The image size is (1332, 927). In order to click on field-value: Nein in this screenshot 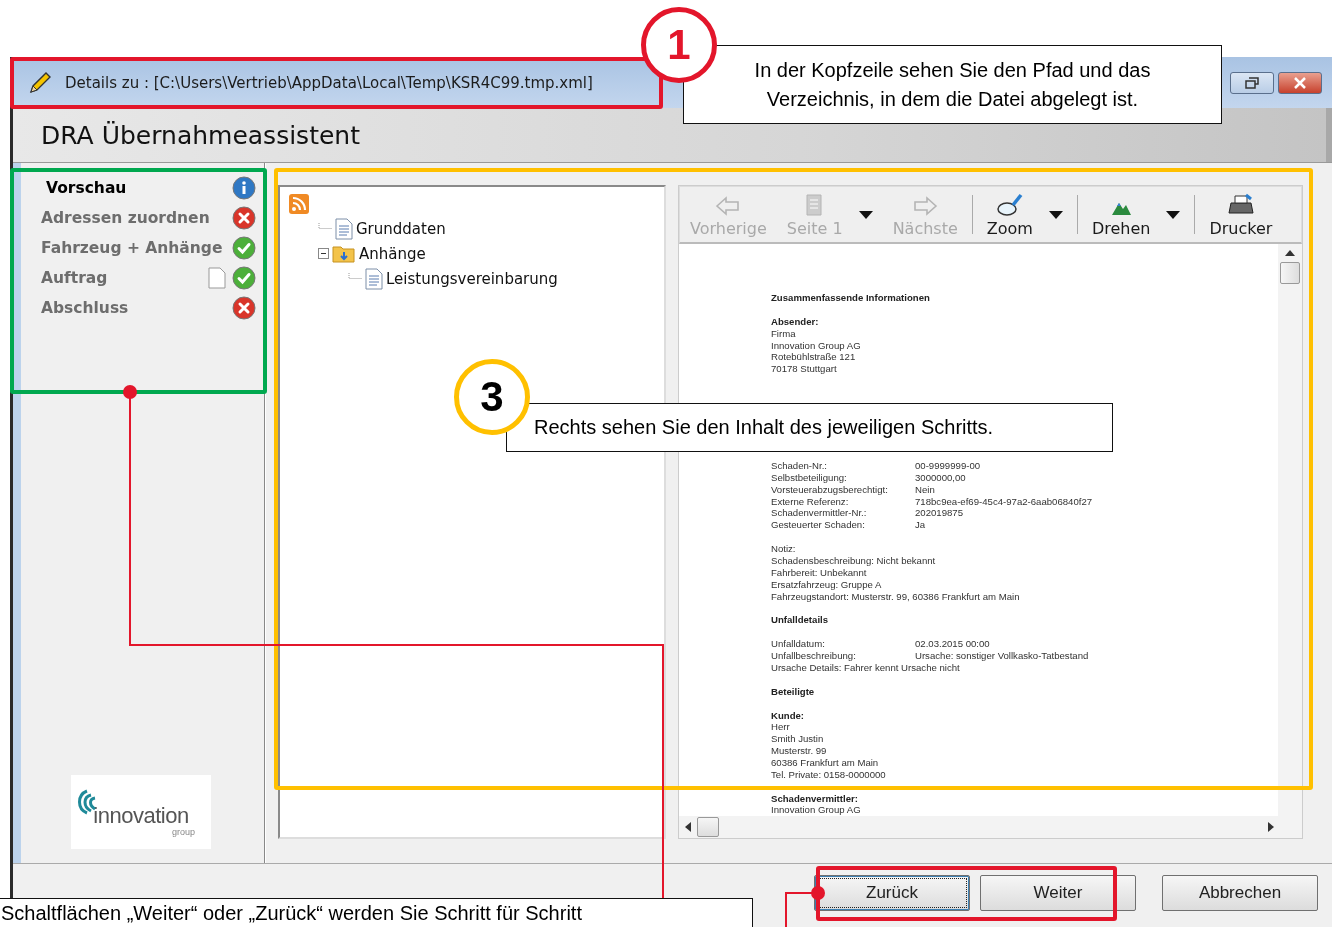, I will do `click(925, 489)`.